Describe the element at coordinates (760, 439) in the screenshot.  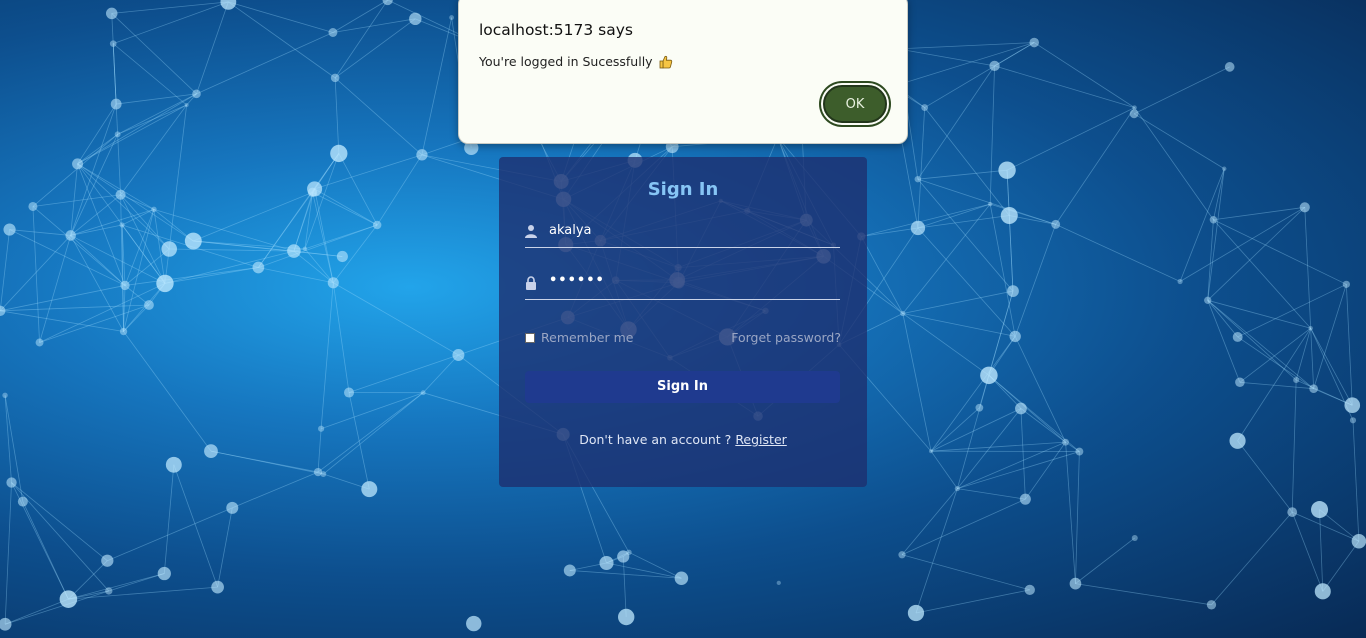
I see `register-link: Register` at that location.